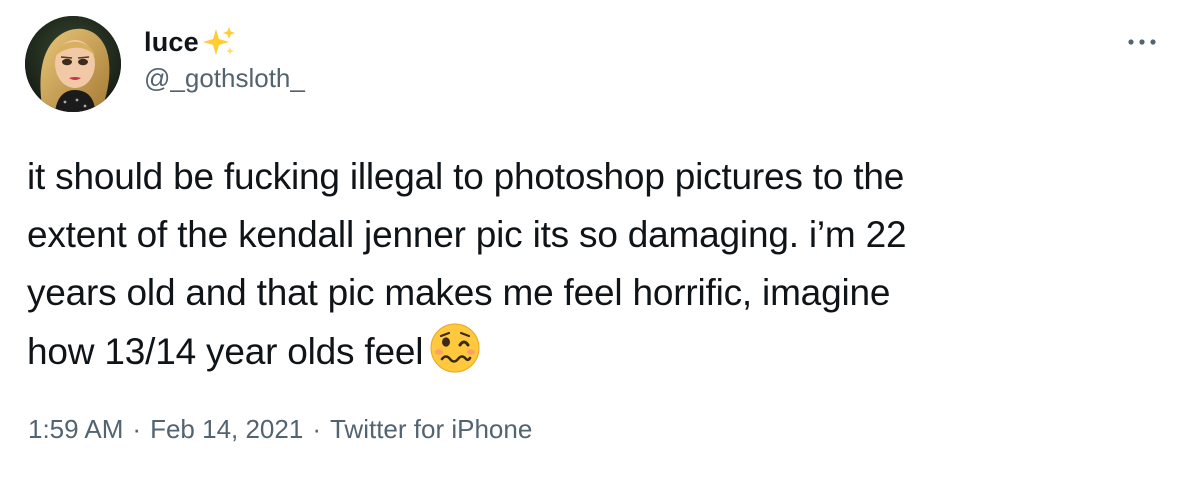  What do you see at coordinates (225, 351) in the screenshot?
I see `tweet-text-line: how 13/14 year olds feel` at bounding box center [225, 351].